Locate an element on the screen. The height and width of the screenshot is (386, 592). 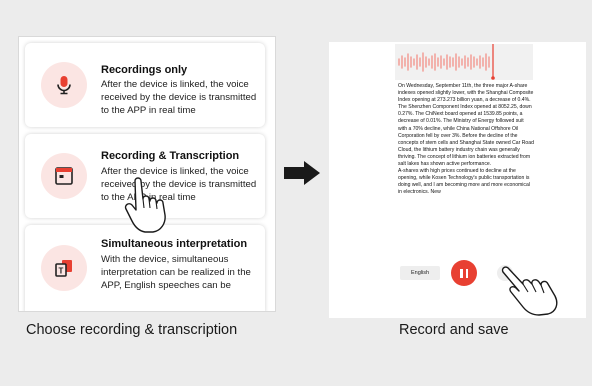
arrow-right-icon is located at coordinates (302, 173).